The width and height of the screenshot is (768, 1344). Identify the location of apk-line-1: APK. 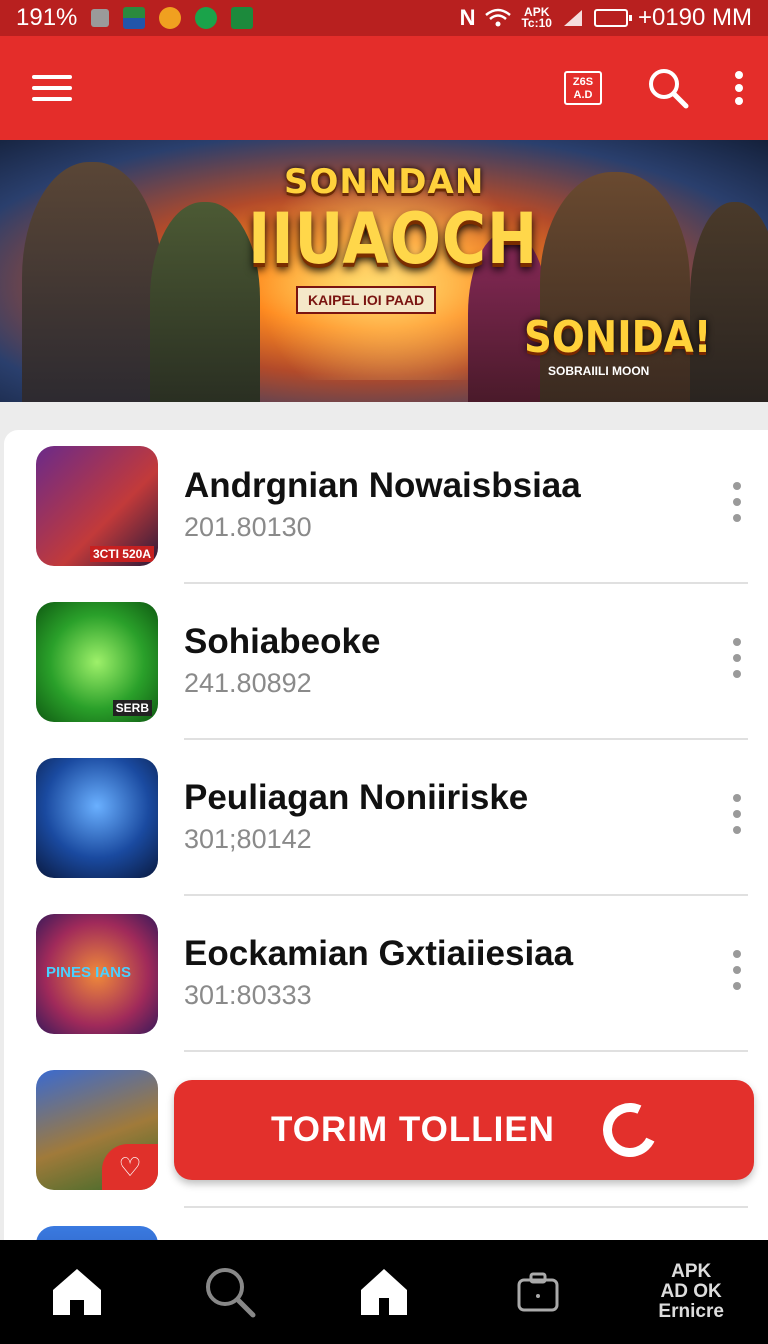
(691, 1271).